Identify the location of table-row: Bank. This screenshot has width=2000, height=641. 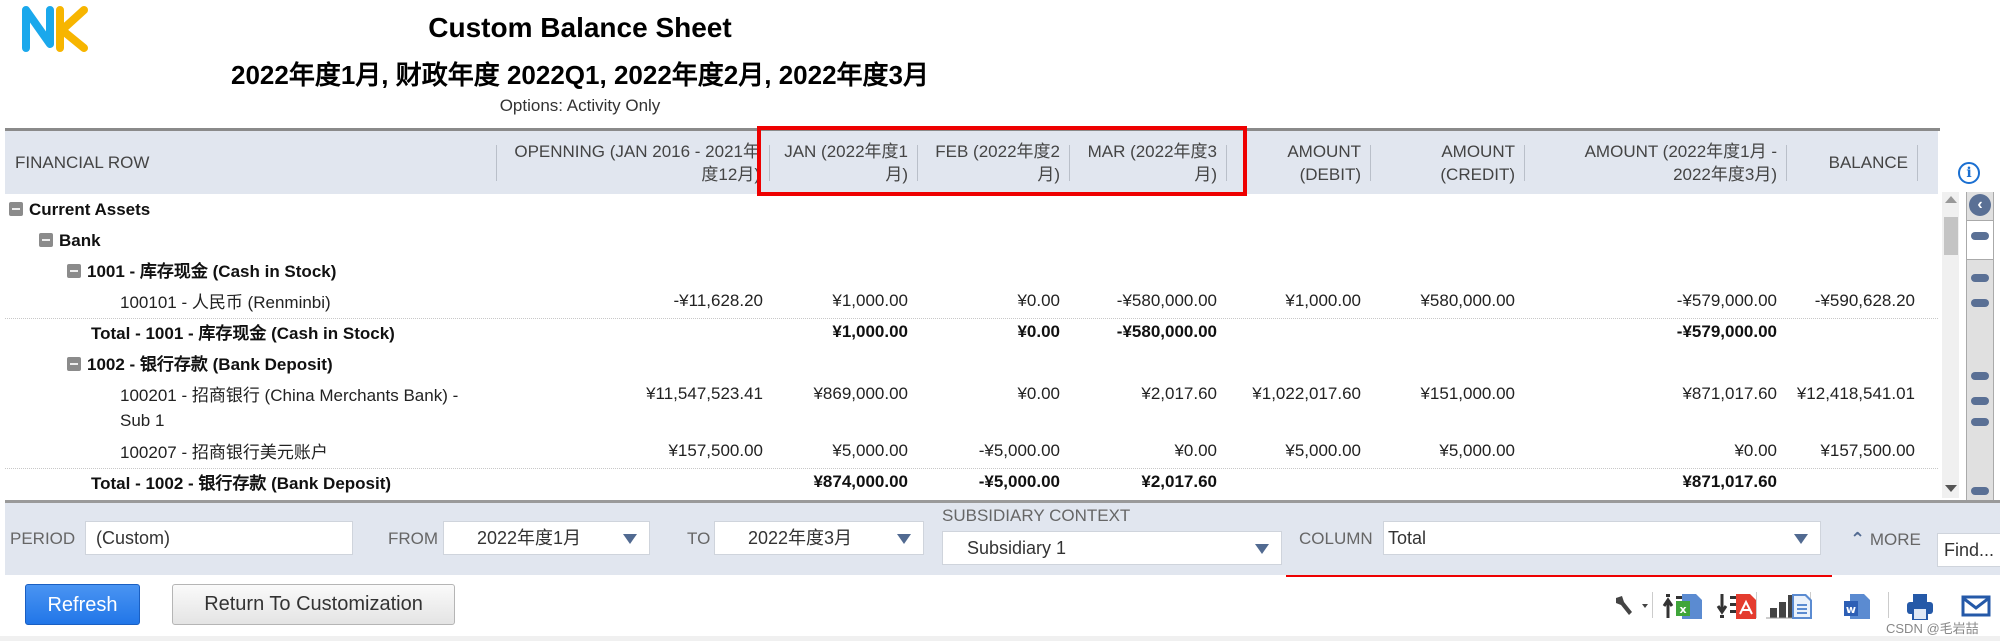
(971, 240).